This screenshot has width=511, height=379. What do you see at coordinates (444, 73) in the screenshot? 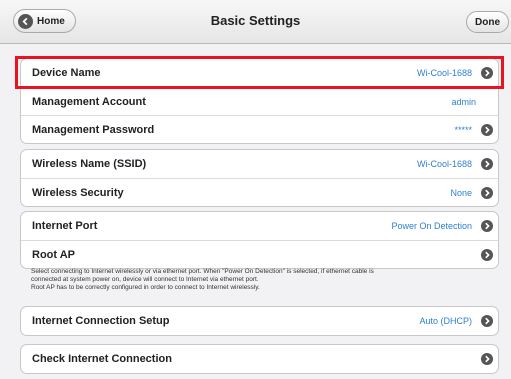
I see `device-name-value: Wi-Cool-1688` at bounding box center [444, 73].